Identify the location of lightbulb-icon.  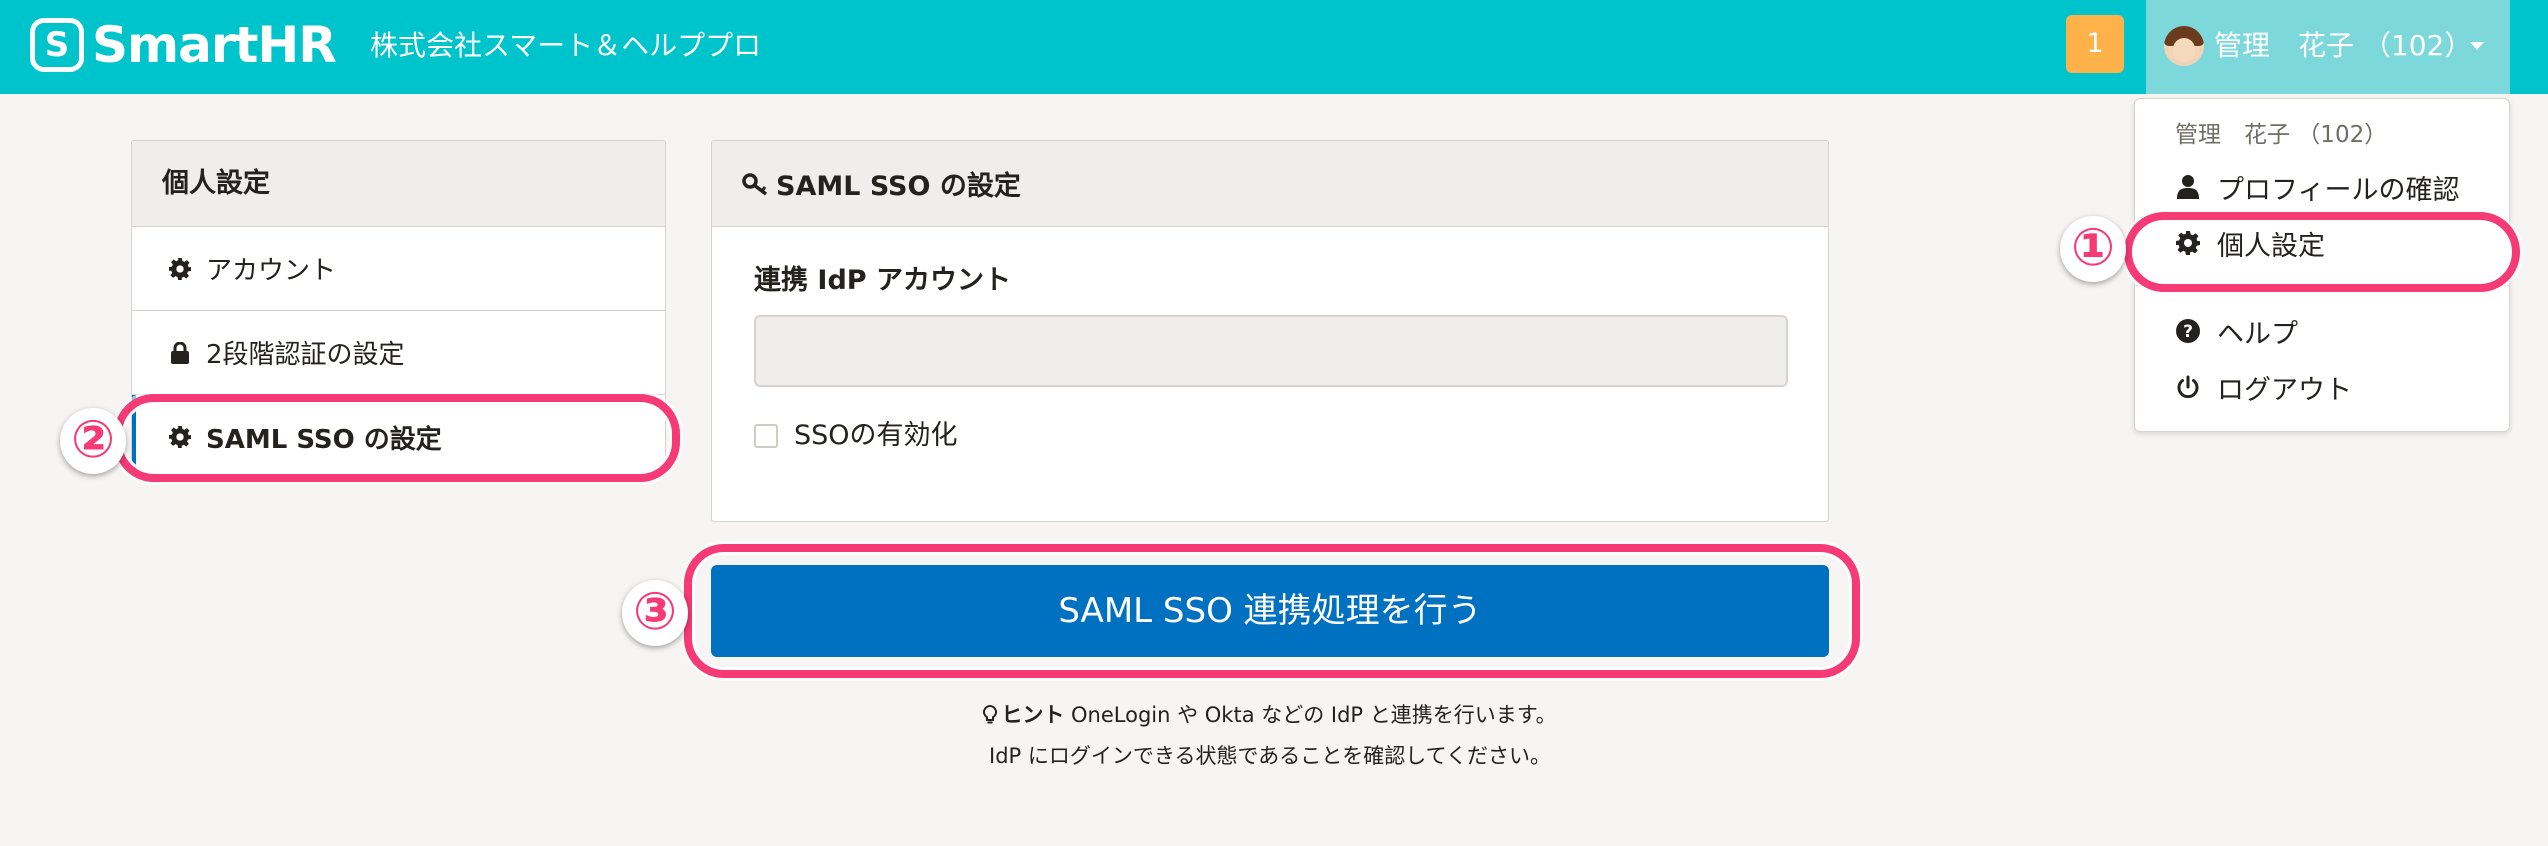
(990, 718).